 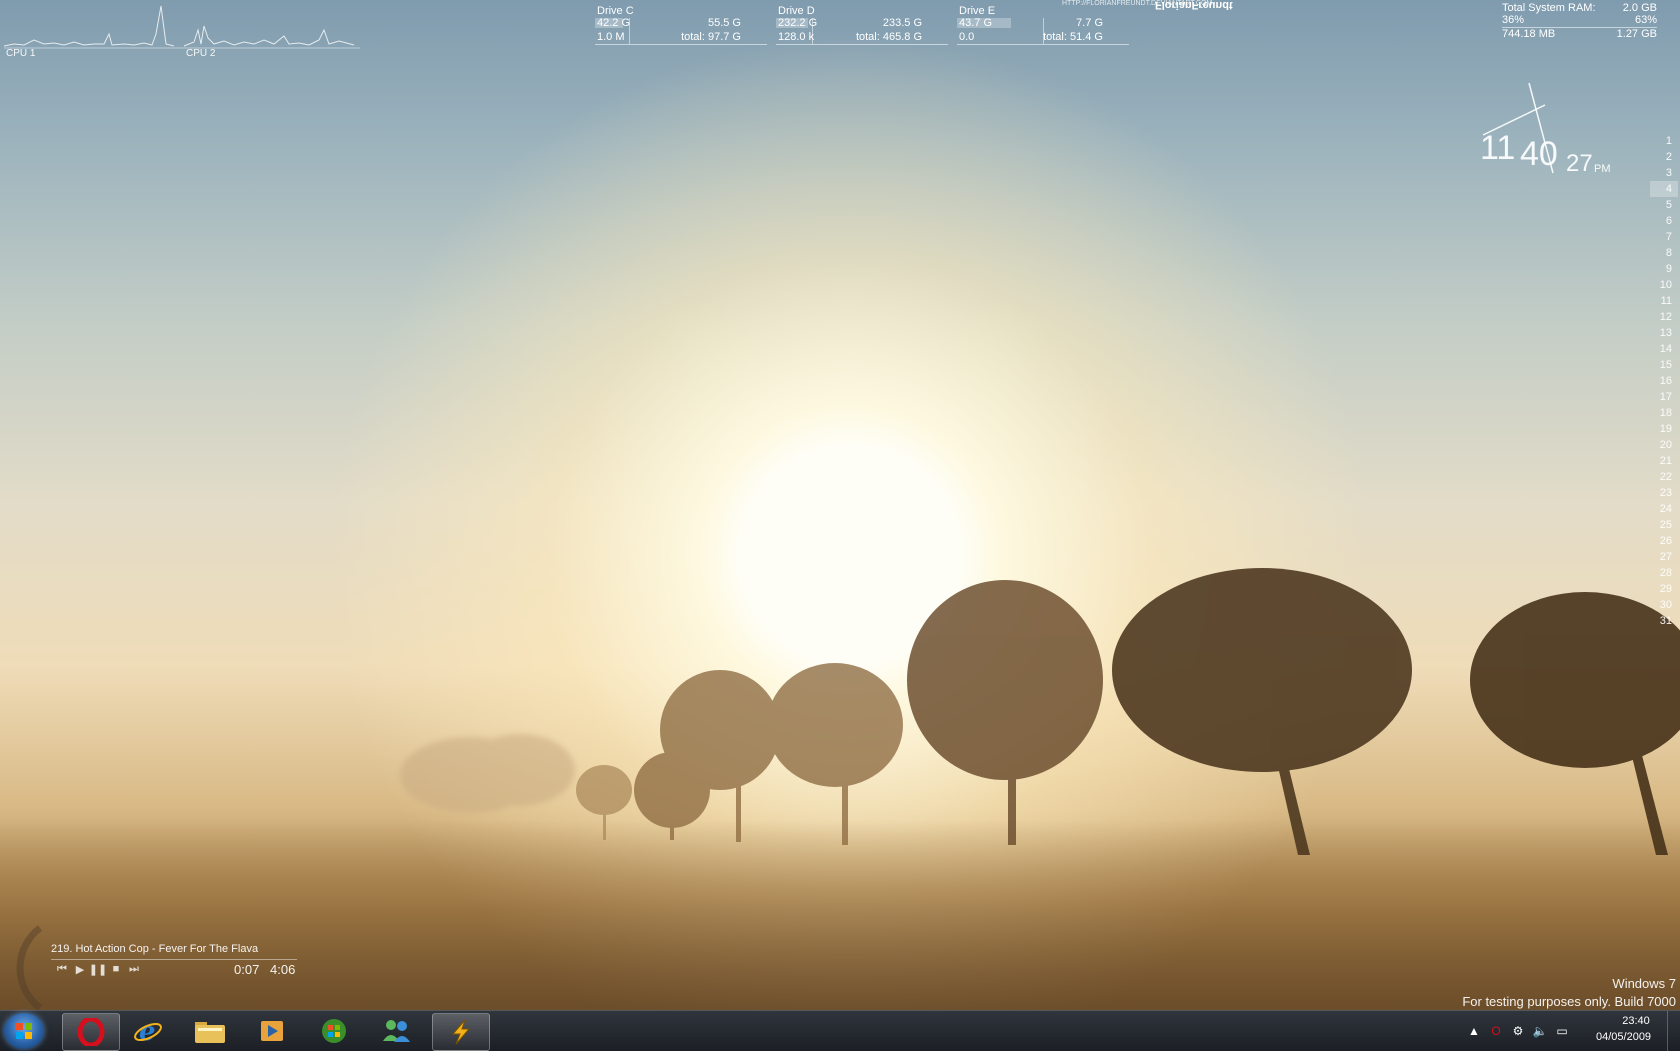 What do you see at coordinates (1562, 1031) in the screenshot?
I see `tray-network-icon: ▭` at bounding box center [1562, 1031].